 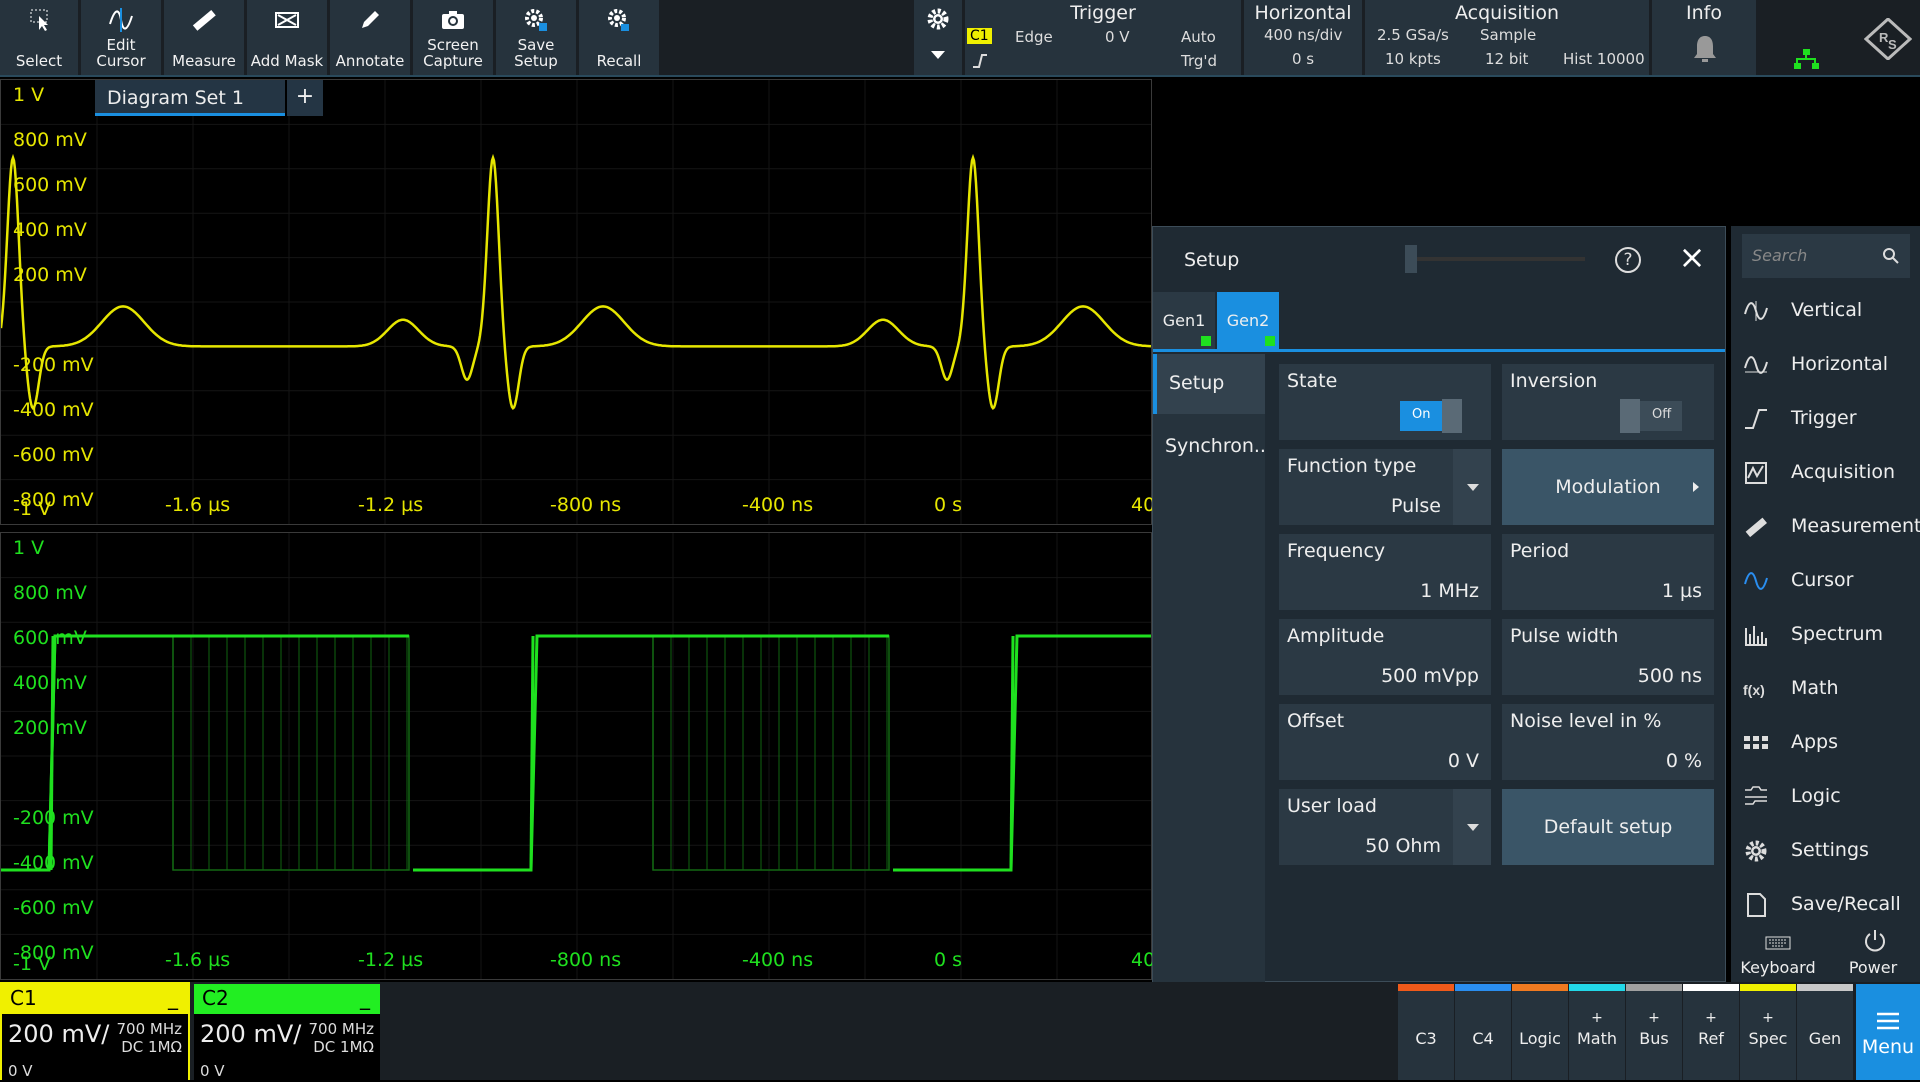 What do you see at coordinates (1608, 487) in the screenshot?
I see `modulation-button: Modulation` at bounding box center [1608, 487].